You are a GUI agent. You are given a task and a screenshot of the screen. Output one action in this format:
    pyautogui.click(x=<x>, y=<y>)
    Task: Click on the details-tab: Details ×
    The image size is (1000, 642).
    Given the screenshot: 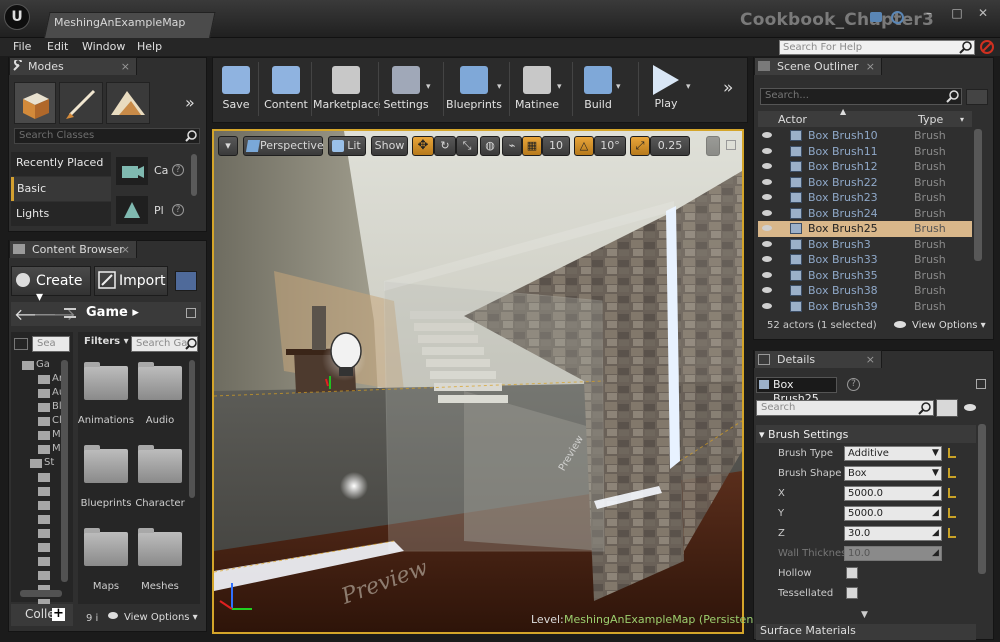 What is the action you would take?
    pyautogui.click(x=818, y=359)
    